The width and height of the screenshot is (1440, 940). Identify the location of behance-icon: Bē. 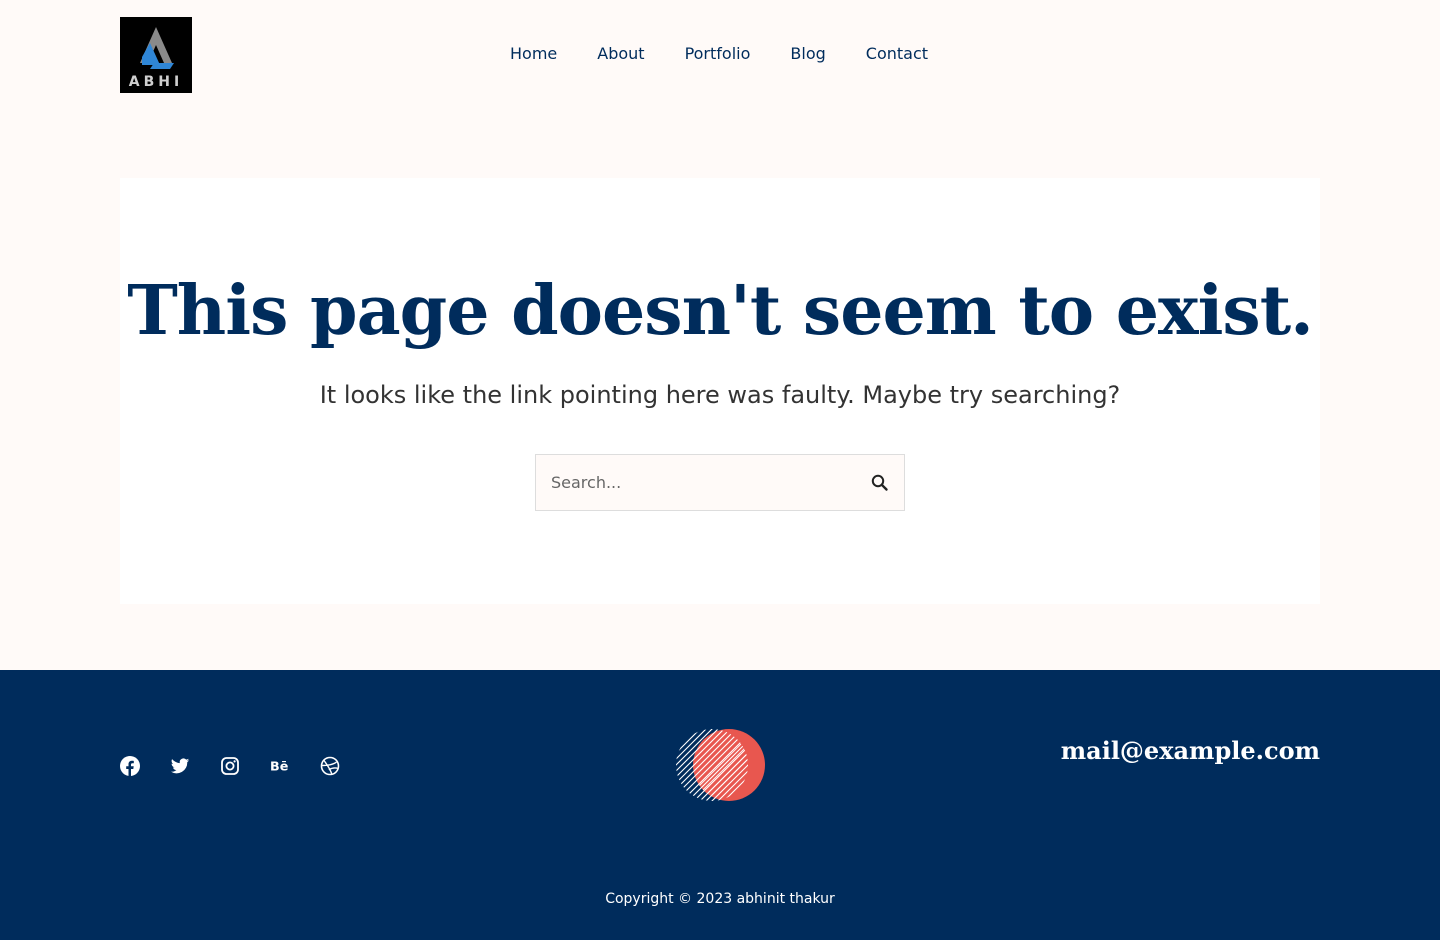
(280, 766).